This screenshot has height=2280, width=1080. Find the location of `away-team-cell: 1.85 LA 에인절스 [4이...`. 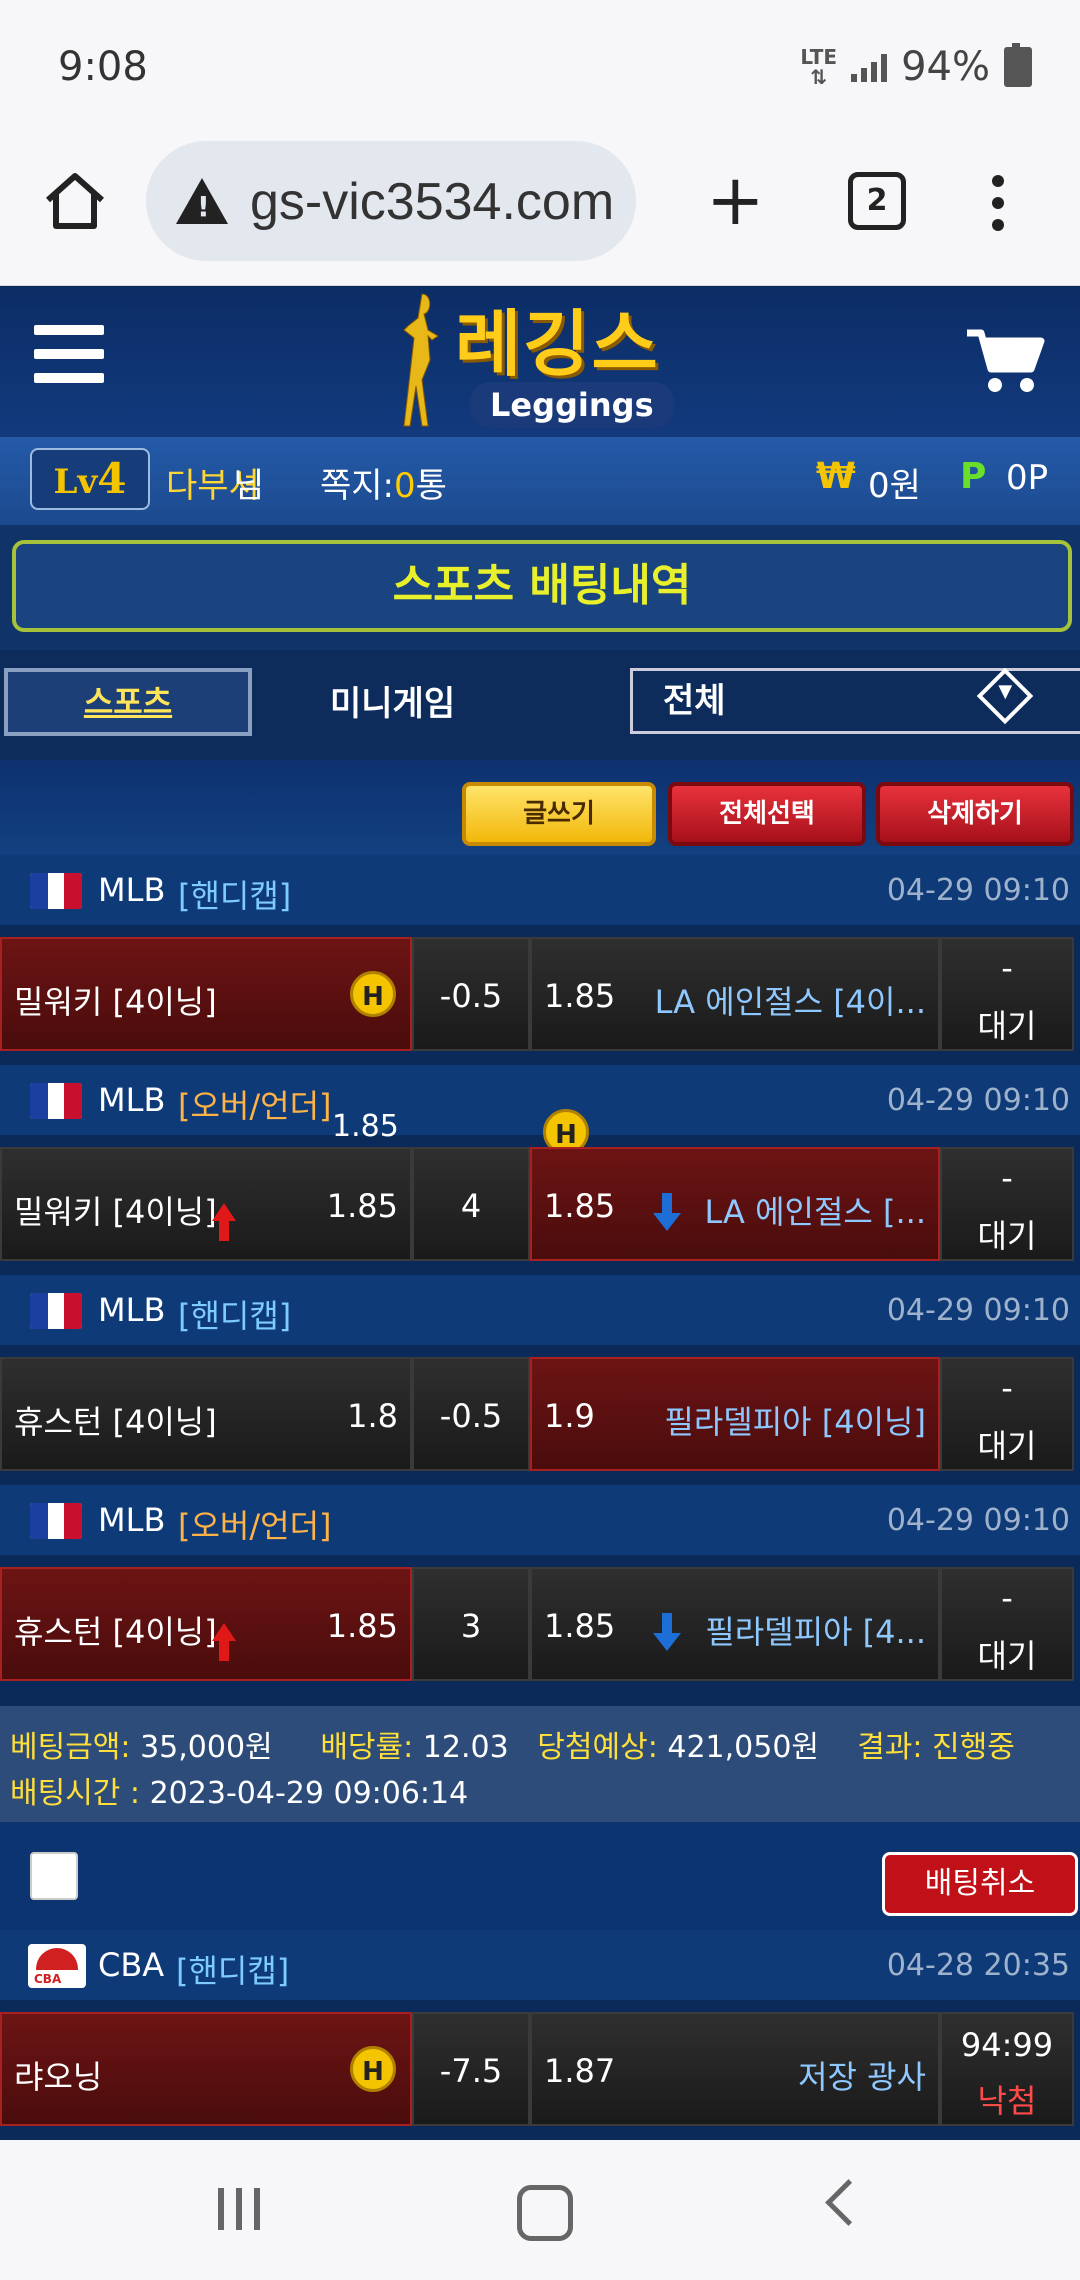

away-team-cell: 1.85 LA 에인절스 [4이... is located at coordinates (735, 994).